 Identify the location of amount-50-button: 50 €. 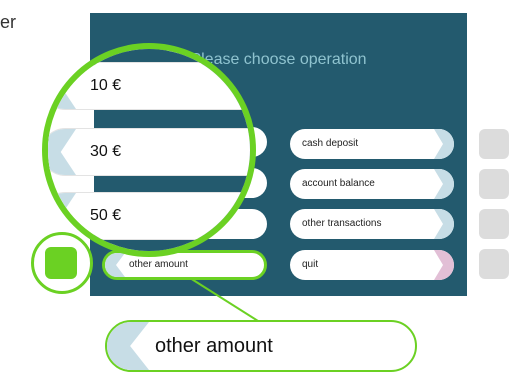
(149, 216).